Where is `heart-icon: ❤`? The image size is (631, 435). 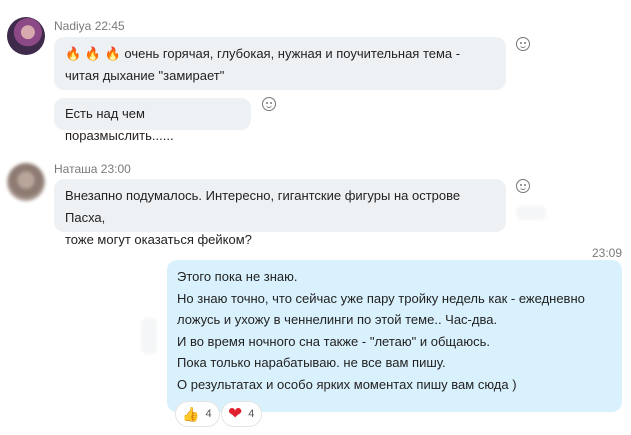
heart-icon: ❤ is located at coordinates (235, 413).